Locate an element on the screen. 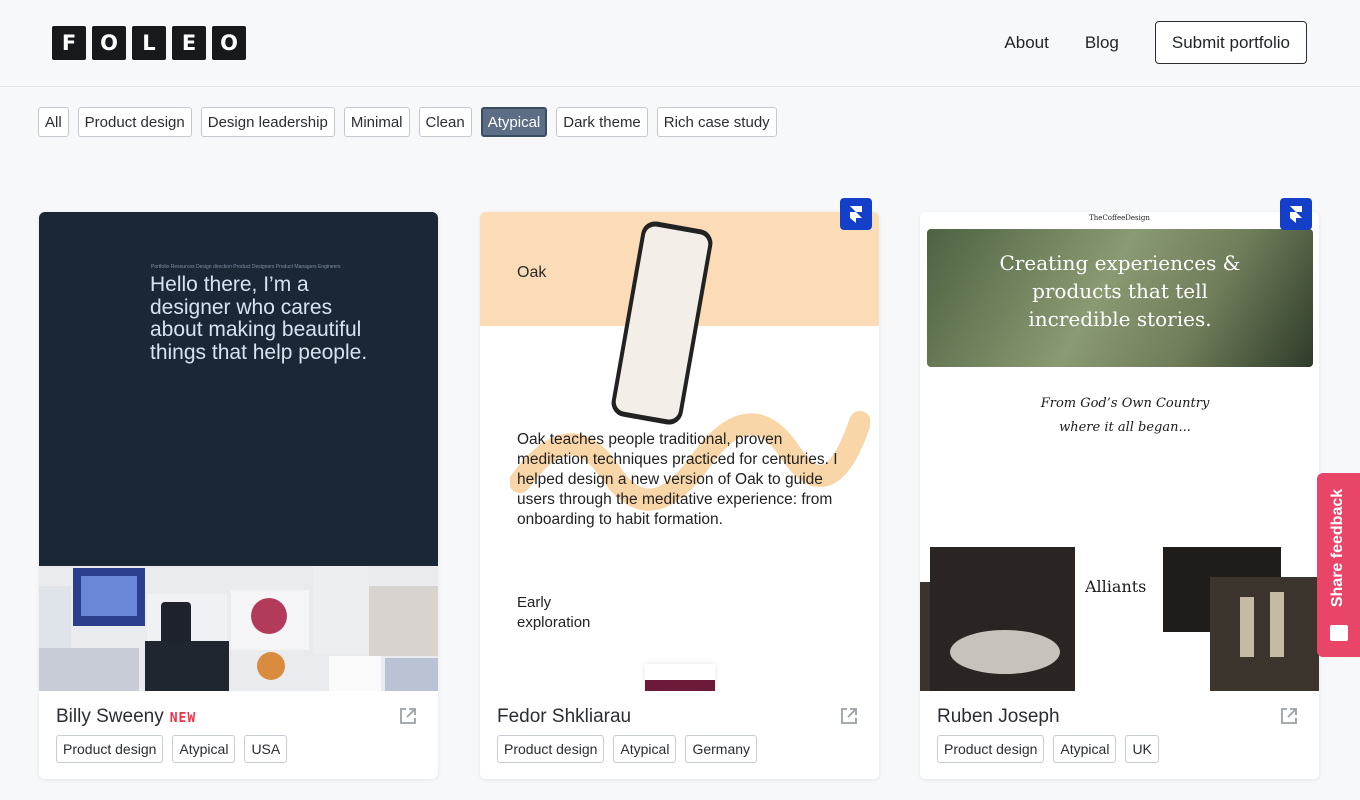 Image resolution: width=1360 pixels, height=800 pixels. tag-list: Product design Atypical USA is located at coordinates (172, 749).